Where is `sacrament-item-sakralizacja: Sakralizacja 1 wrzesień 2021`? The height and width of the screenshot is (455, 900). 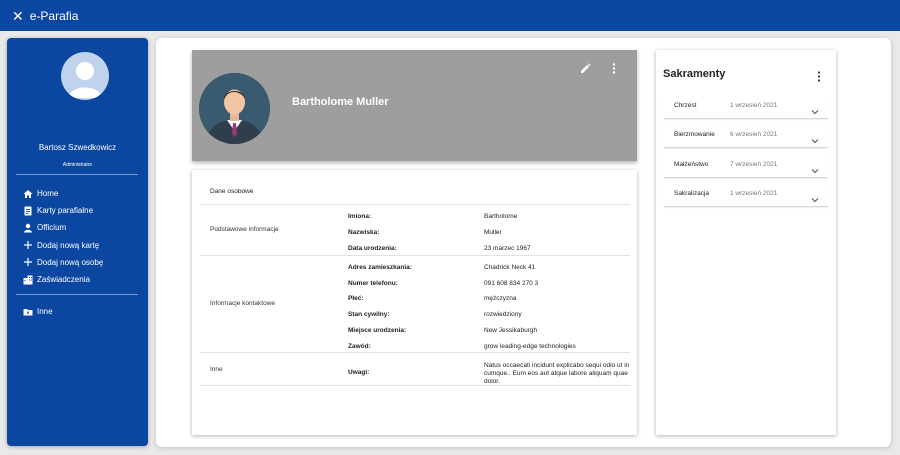
sacrament-item-sakralizacja: Sakralizacja 1 wrzesień 2021 is located at coordinates (746, 195).